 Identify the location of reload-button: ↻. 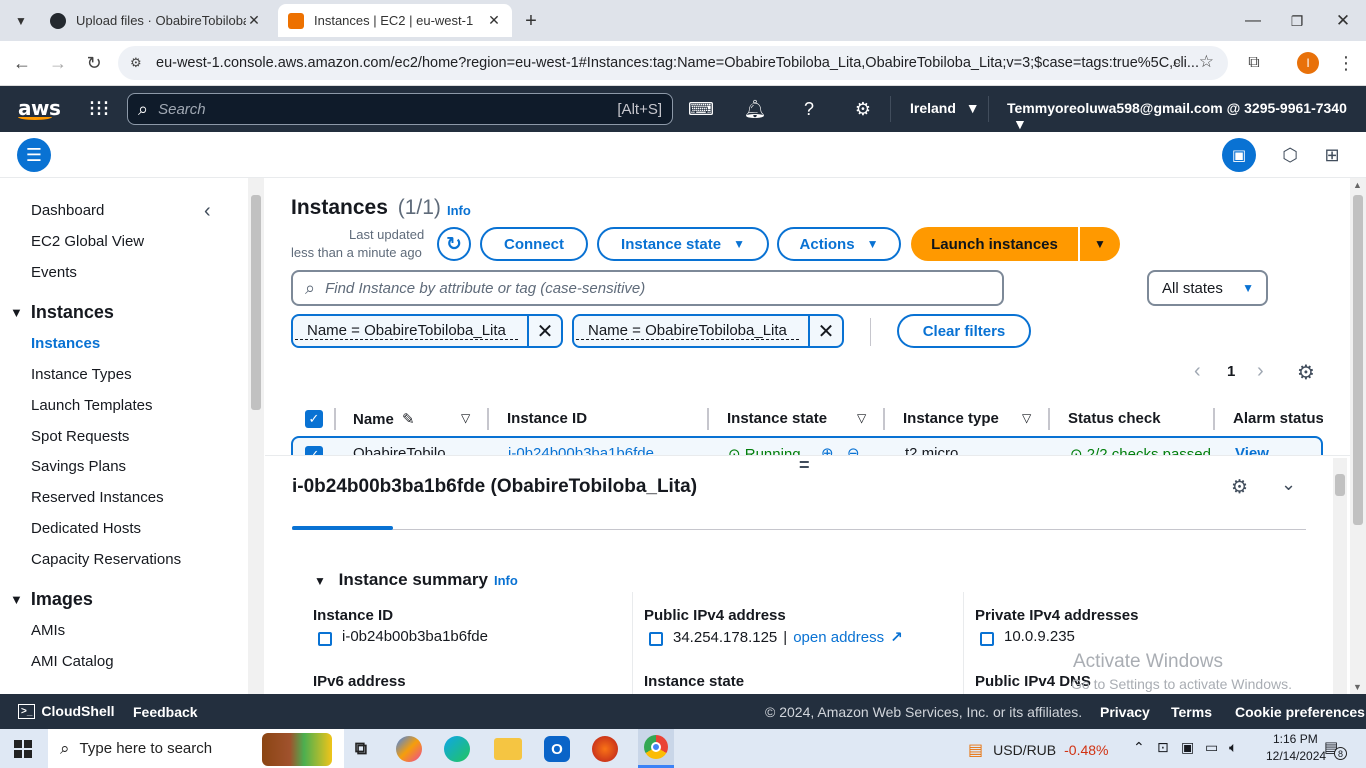
(94, 63).